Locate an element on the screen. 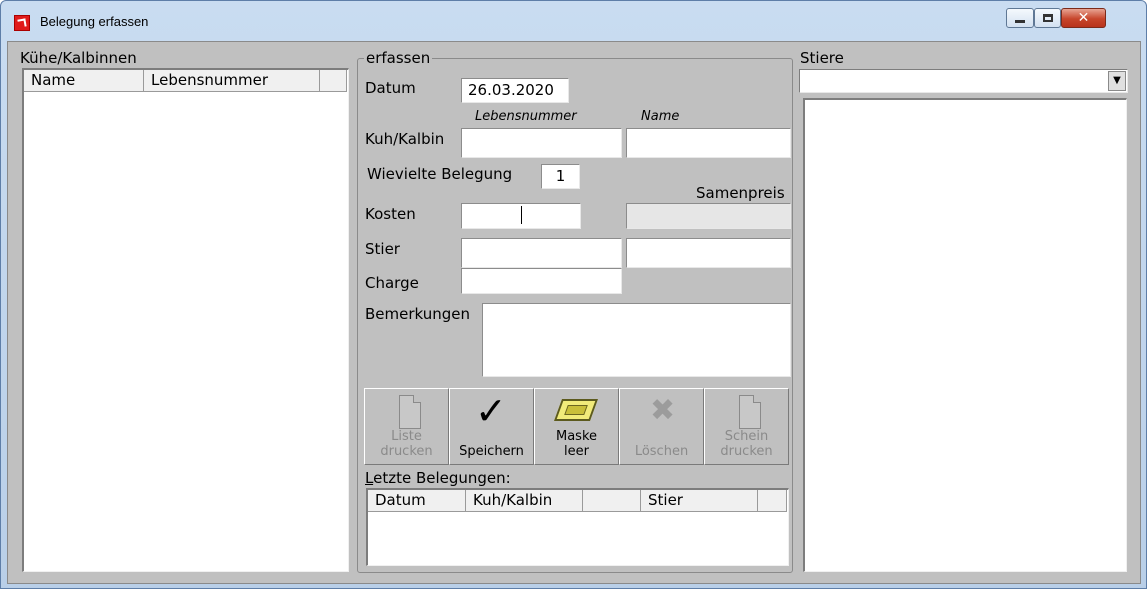  stier-field is located at coordinates (541, 253).